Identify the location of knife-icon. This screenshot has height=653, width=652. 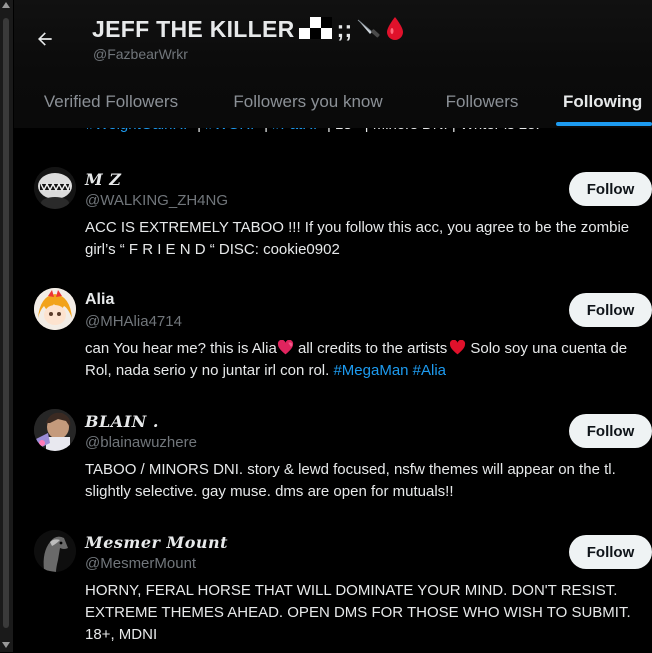
(369, 31).